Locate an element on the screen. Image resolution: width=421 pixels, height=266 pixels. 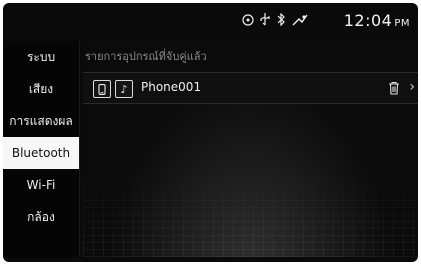
status-bar: 12:04 PM is located at coordinates (210, 20).